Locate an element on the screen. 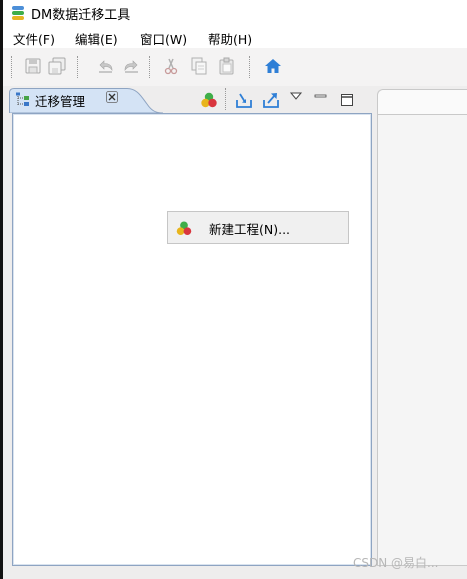 This screenshot has width=467, height=579. window-title: DM数据迁移工具 is located at coordinates (81, 15).